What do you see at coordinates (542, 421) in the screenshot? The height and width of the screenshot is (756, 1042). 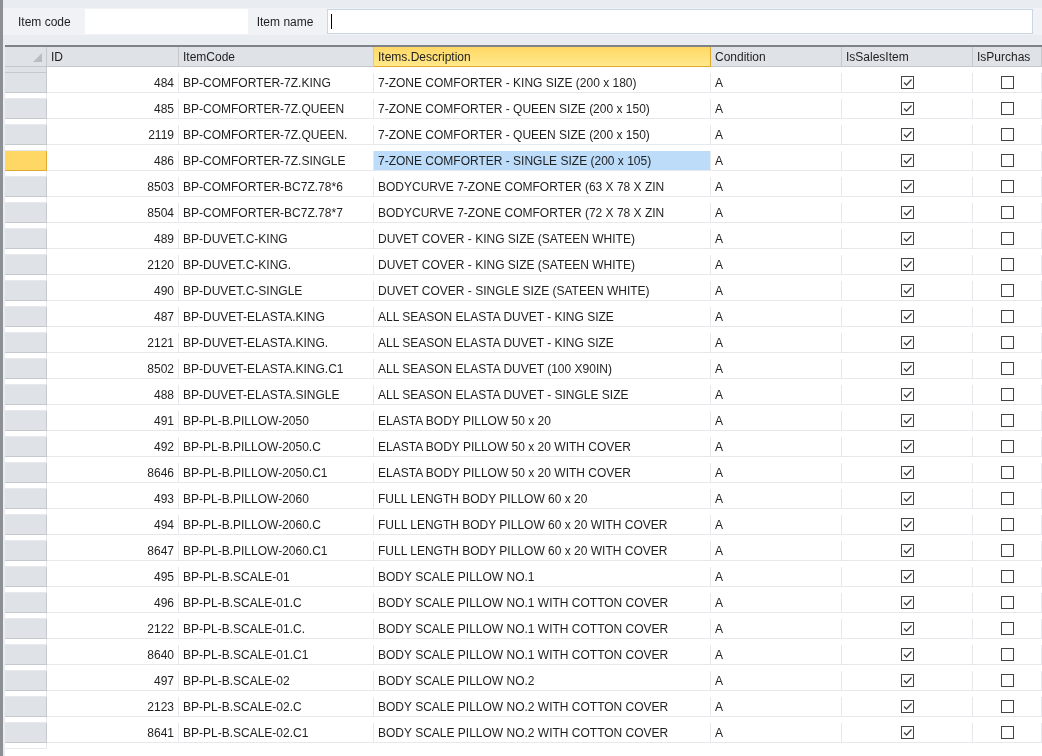 I see `table-cell: ELASTA BODY PILLOW 50 x 20` at bounding box center [542, 421].